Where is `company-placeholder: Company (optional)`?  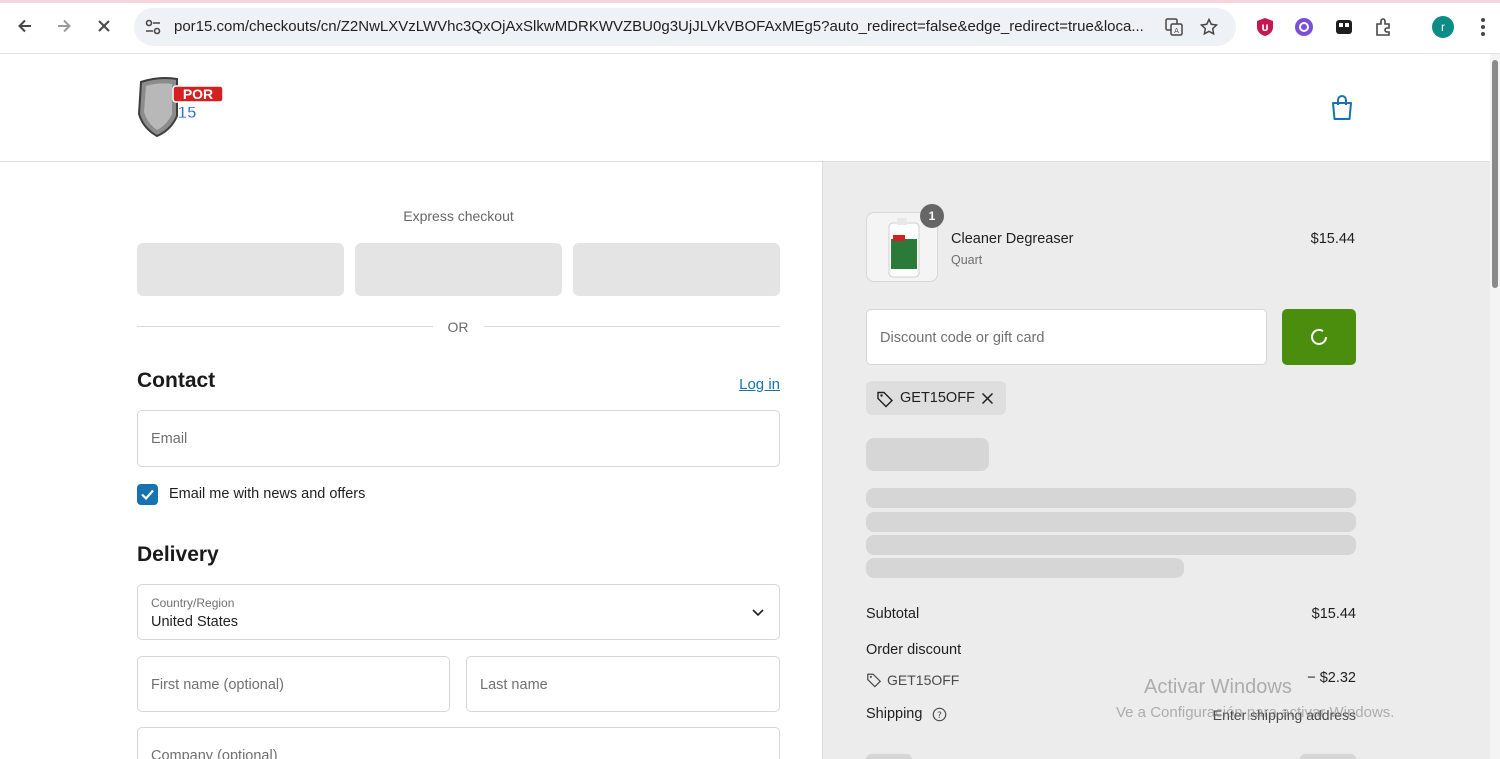 company-placeholder: Company (optional) is located at coordinates (214, 753).